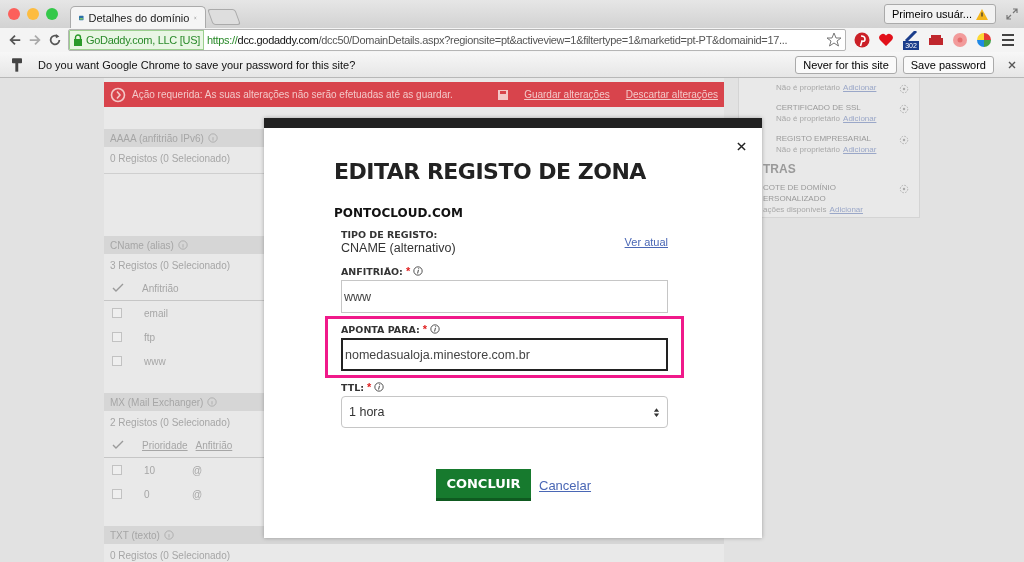  I want to click on new-tab-button, so click(224, 17).